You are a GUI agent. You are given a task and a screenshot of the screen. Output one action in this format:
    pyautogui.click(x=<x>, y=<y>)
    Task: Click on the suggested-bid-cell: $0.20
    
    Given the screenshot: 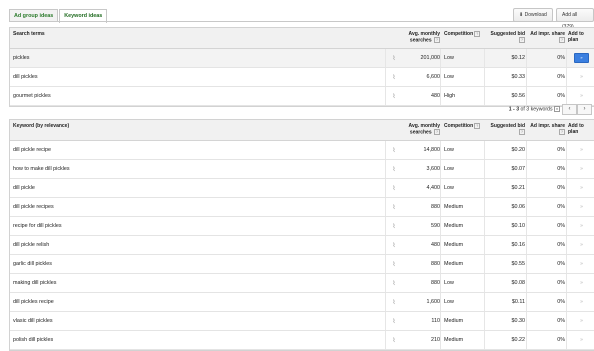 What is the action you would take?
    pyautogui.click(x=518, y=150)
    